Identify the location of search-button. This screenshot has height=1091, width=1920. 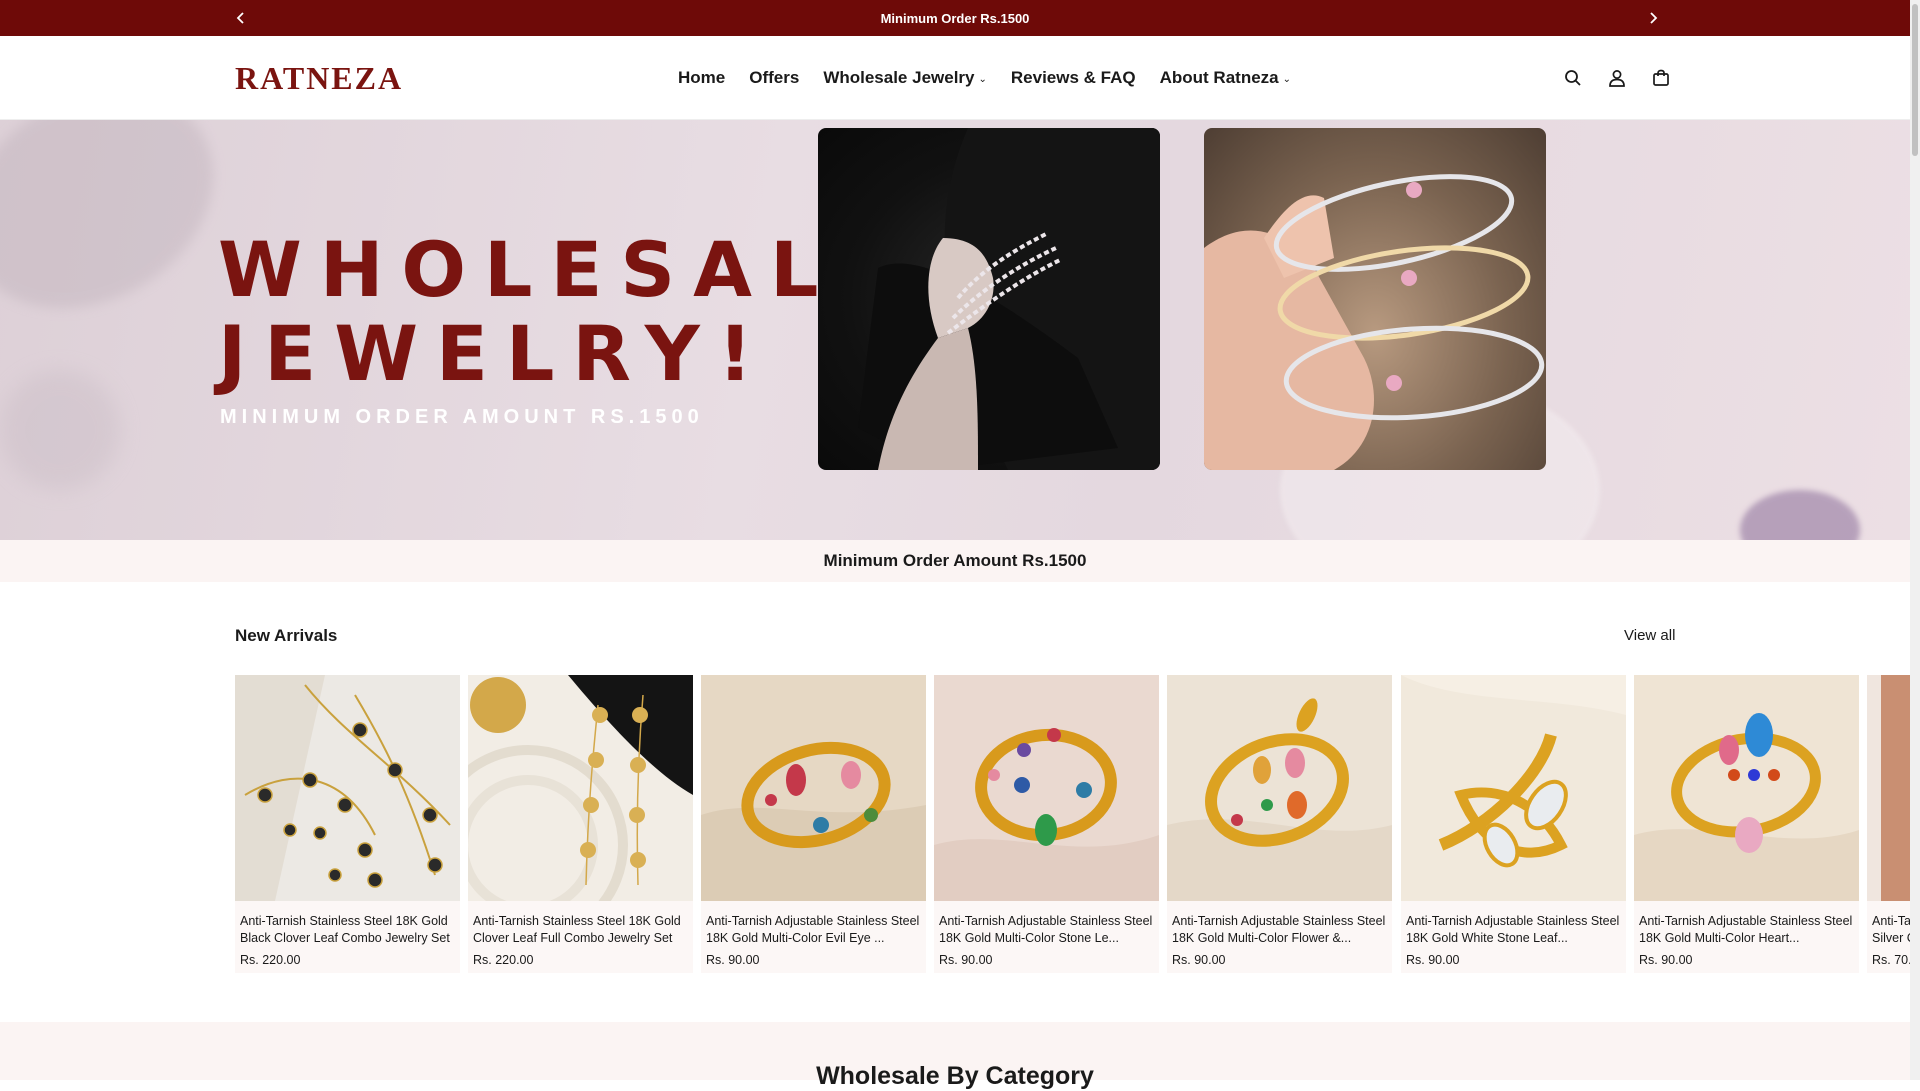
(1573, 78).